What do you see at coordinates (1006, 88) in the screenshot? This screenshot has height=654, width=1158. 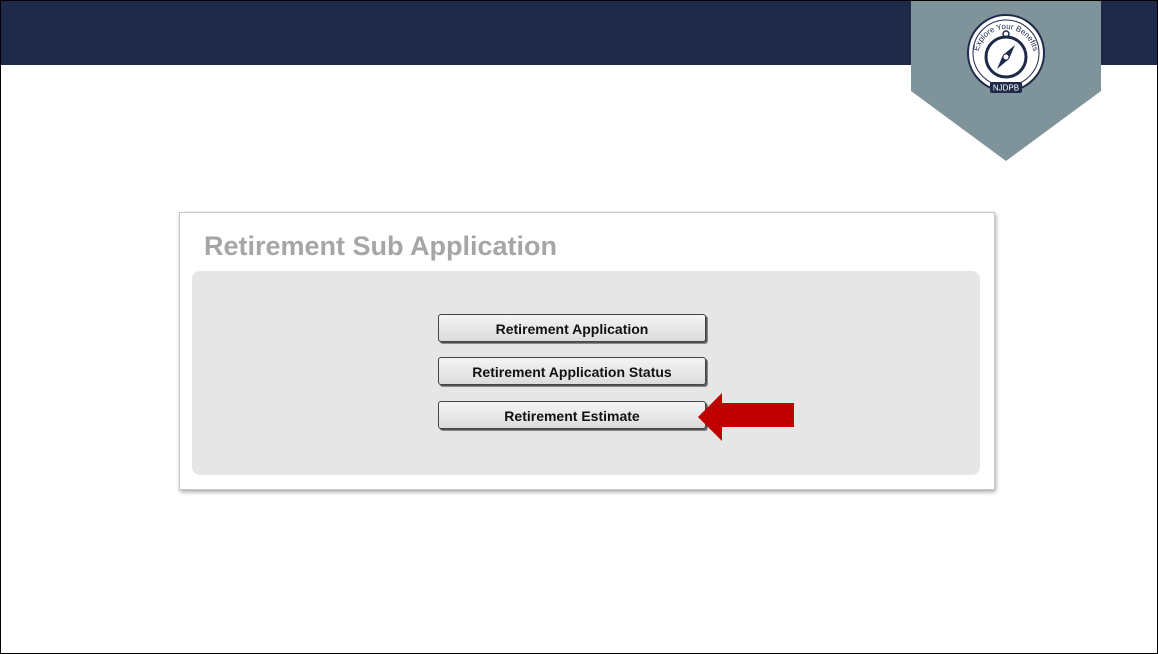 I see `badge-bottom-text: NJDPB` at bounding box center [1006, 88].